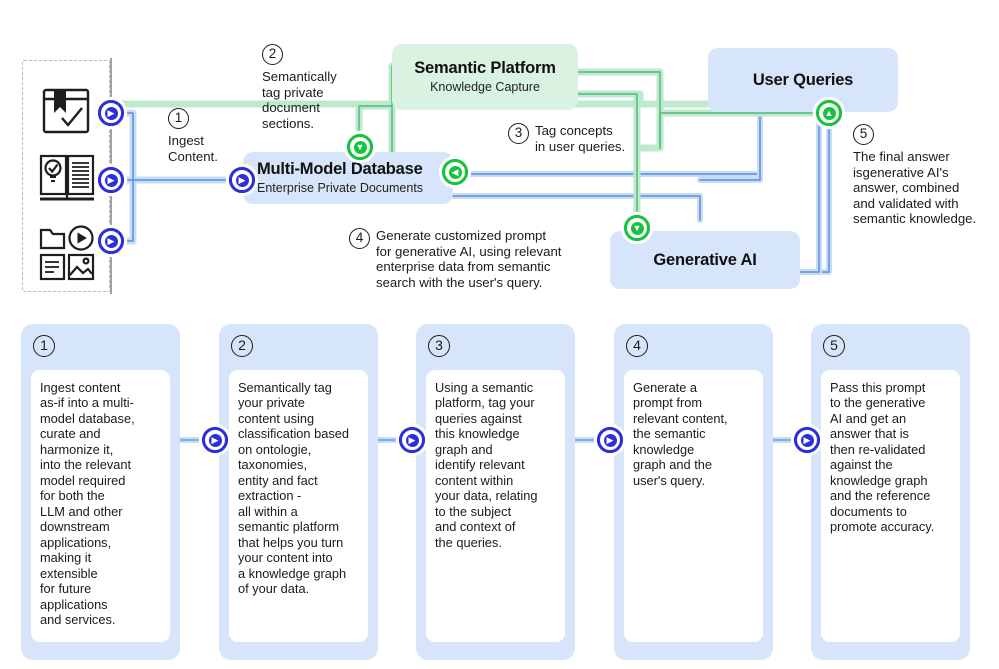 The width and height of the screenshot is (999, 669). What do you see at coordinates (66, 113) in the screenshot?
I see `bookmark-check-document-icon` at bounding box center [66, 113].